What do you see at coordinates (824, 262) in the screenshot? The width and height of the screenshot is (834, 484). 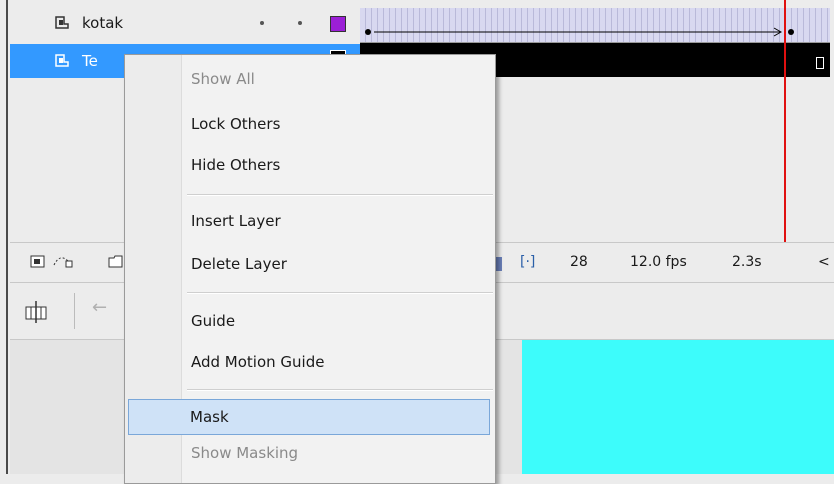 I see `scroll-left-icon: <` at bounding box center [824, 262].